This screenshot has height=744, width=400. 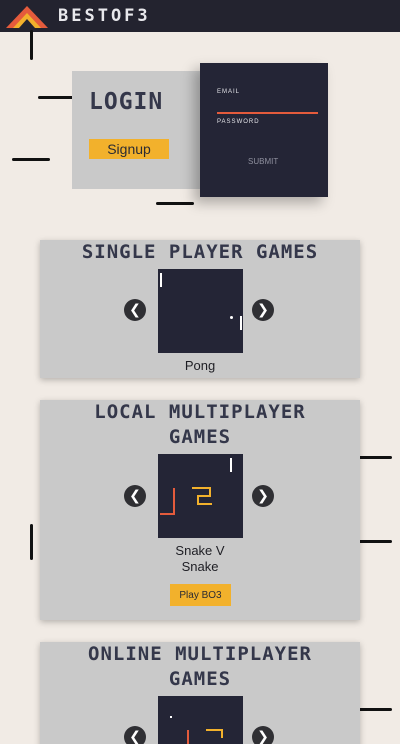 What do you see at coordinates (27, 17) in the screenshot?
I see `logo-icon` at bounding box center [27, 17].